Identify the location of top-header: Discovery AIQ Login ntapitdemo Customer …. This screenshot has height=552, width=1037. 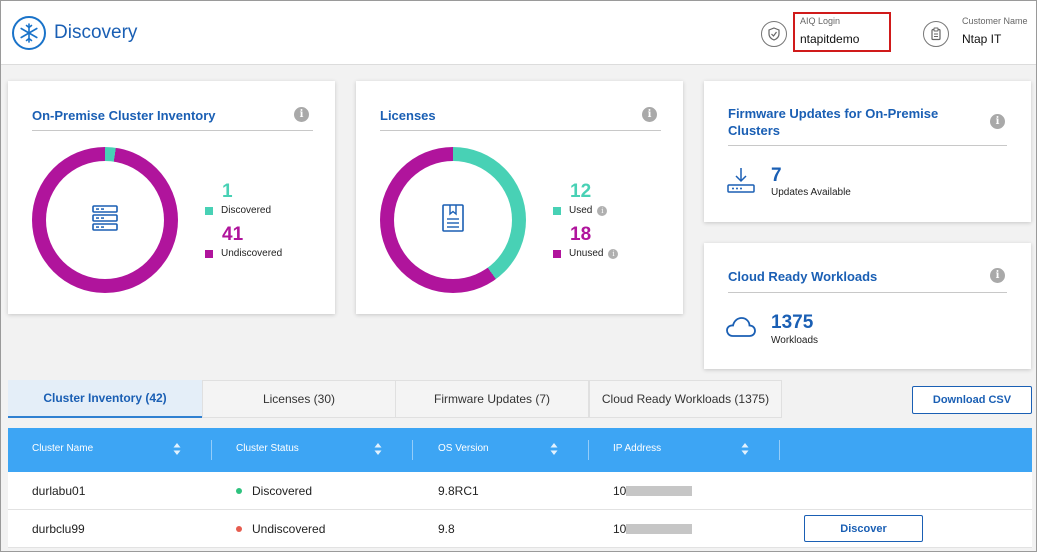
(518, 33).